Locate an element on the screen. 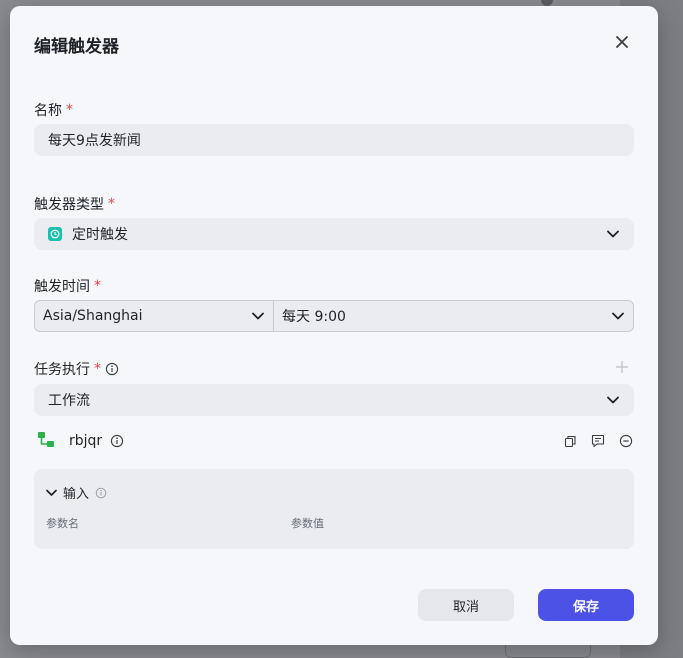 The image size is (683, 658). input-panel: 输入 参数名 参数值 is located at coordinates (334, 509).